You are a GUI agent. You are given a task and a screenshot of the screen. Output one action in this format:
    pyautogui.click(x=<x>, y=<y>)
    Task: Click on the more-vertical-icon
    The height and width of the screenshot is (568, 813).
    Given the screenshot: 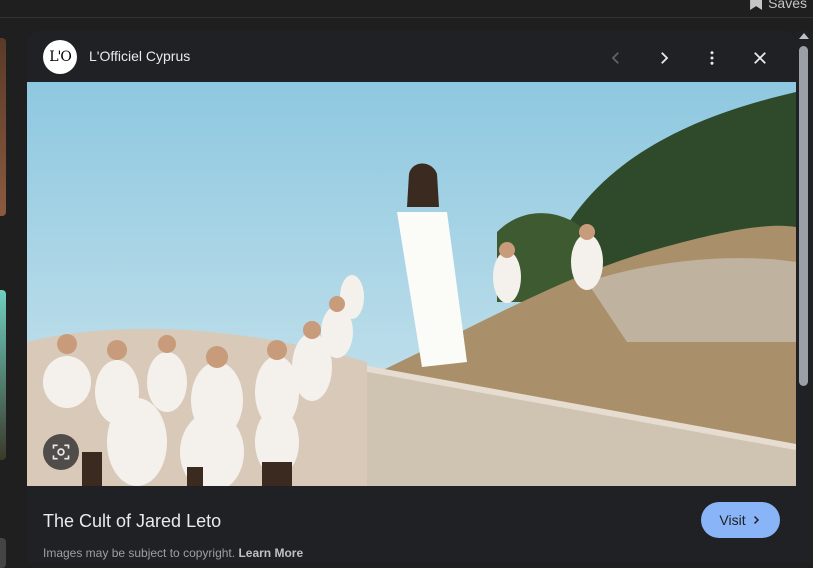 What is the action you would take?
    pyautogui.click(x=712, y=58)
    